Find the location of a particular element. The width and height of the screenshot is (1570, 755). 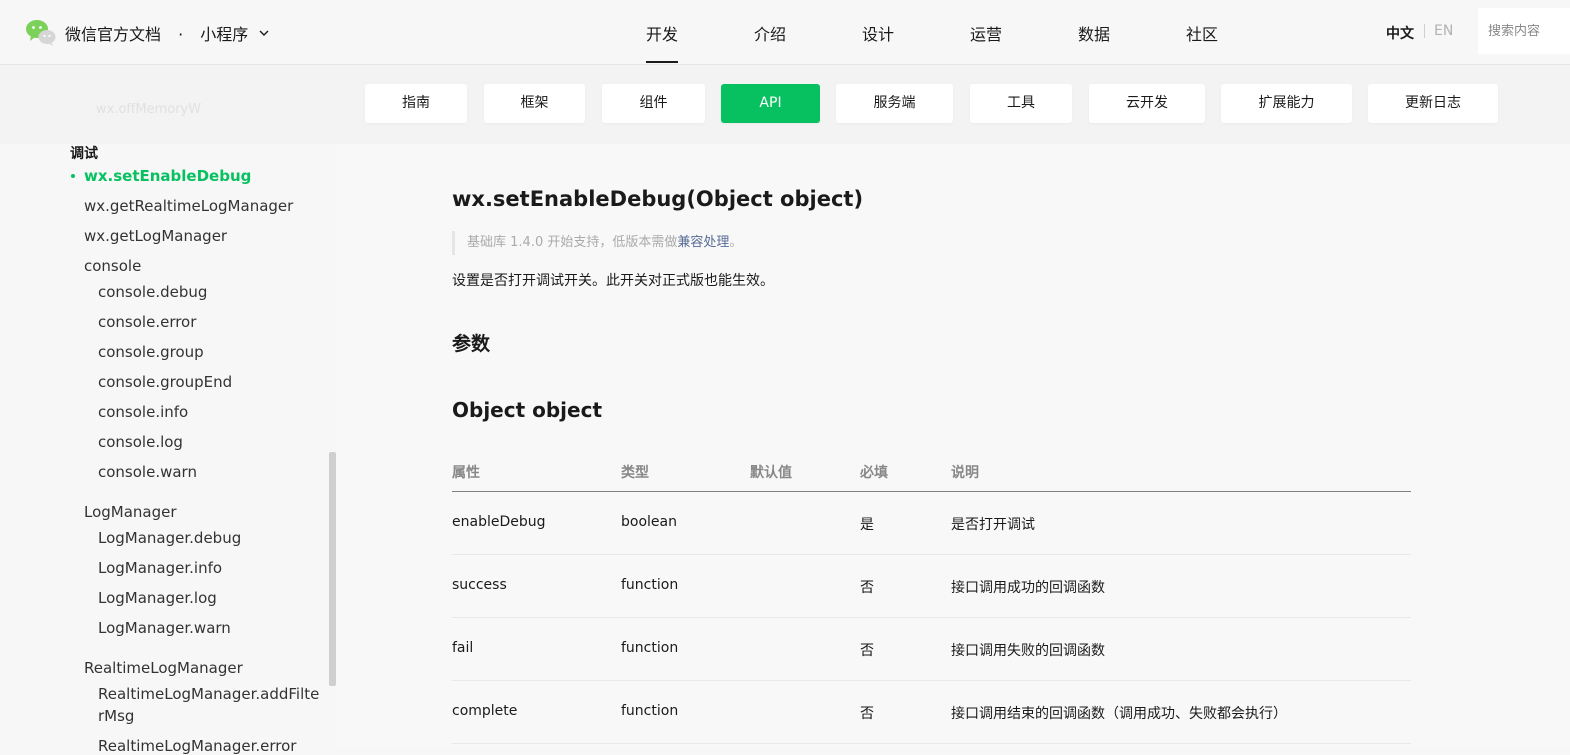

sidebar-item-logmanager-debug: LogManager.debug is located at coordinates (169, 538).